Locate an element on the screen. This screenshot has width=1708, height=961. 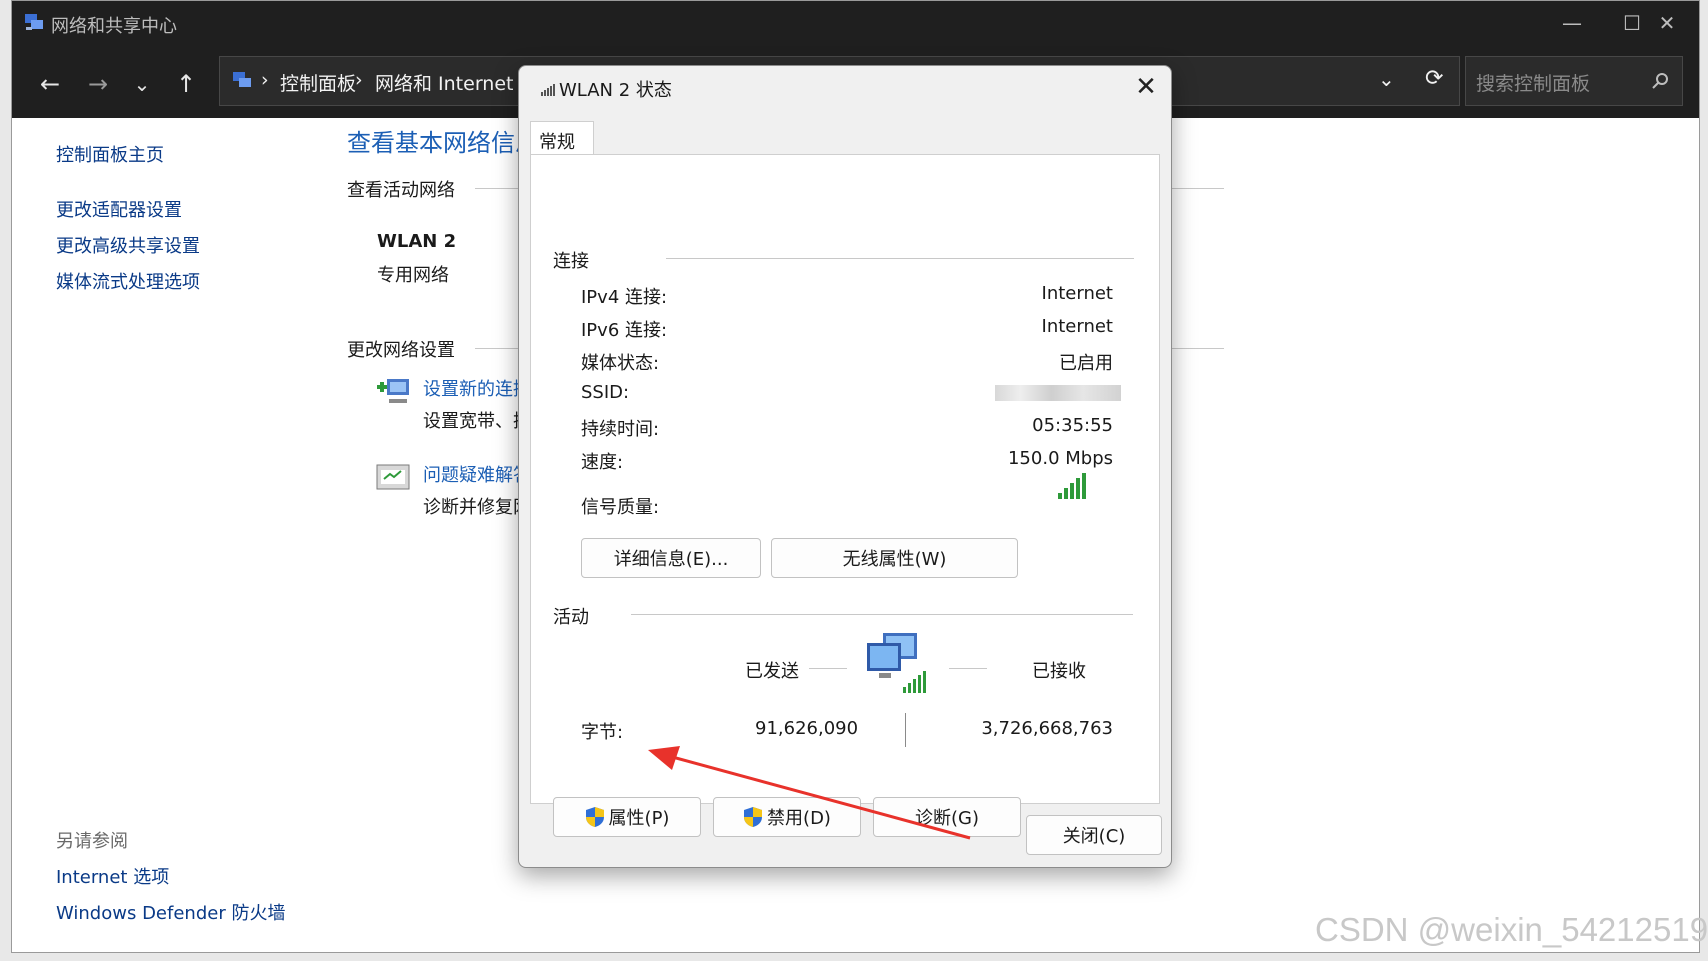
internet-options-link: Internet 选项 is located at coordinates (112, 876).